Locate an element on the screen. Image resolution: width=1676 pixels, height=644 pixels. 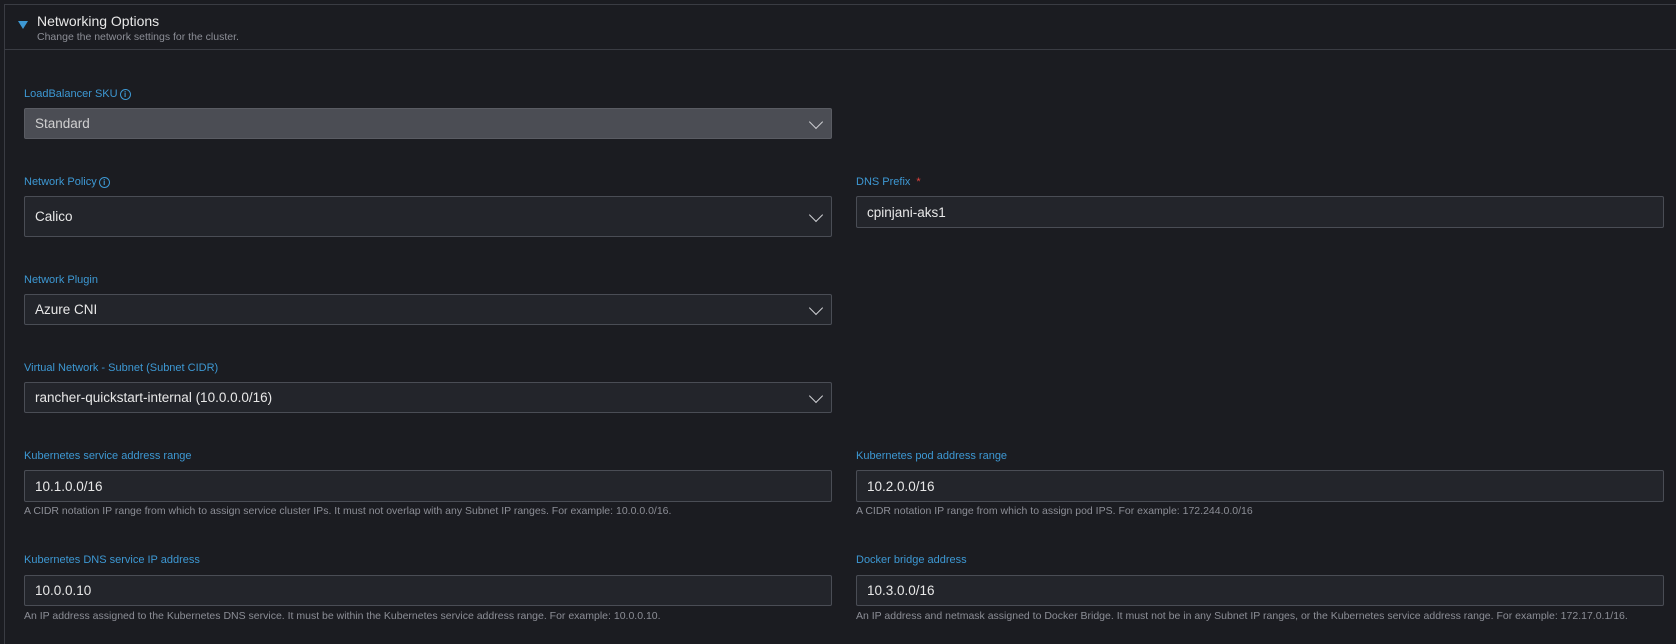
network-policy-label: Network Policy i is located at coordinates (67, 182).